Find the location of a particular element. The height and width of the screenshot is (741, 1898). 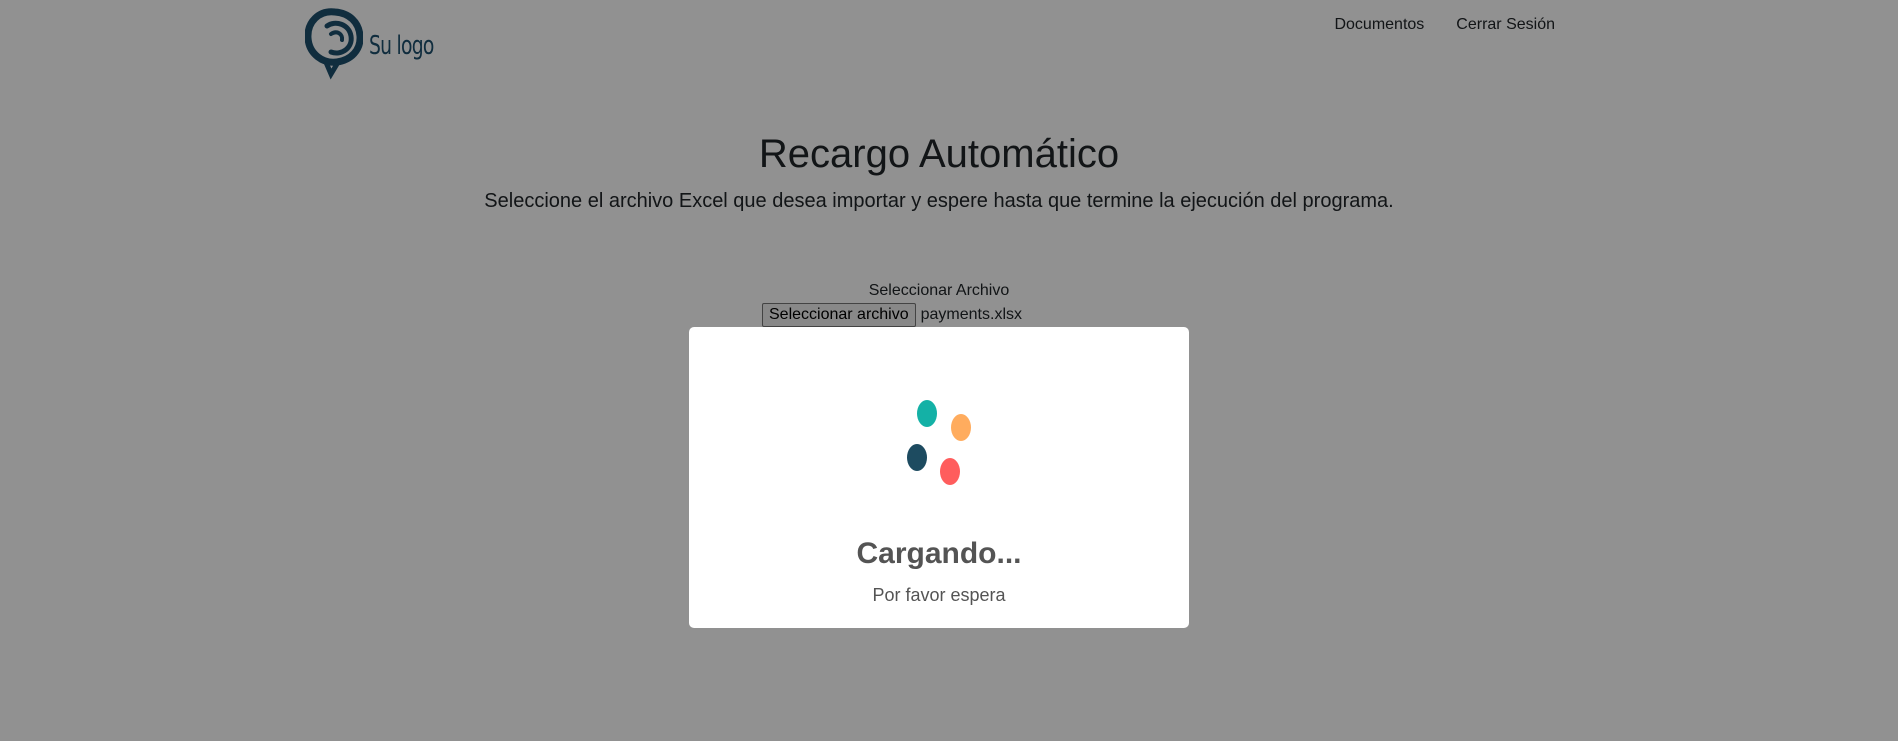

spinner-dot-red is located at coordinates (950, 471).